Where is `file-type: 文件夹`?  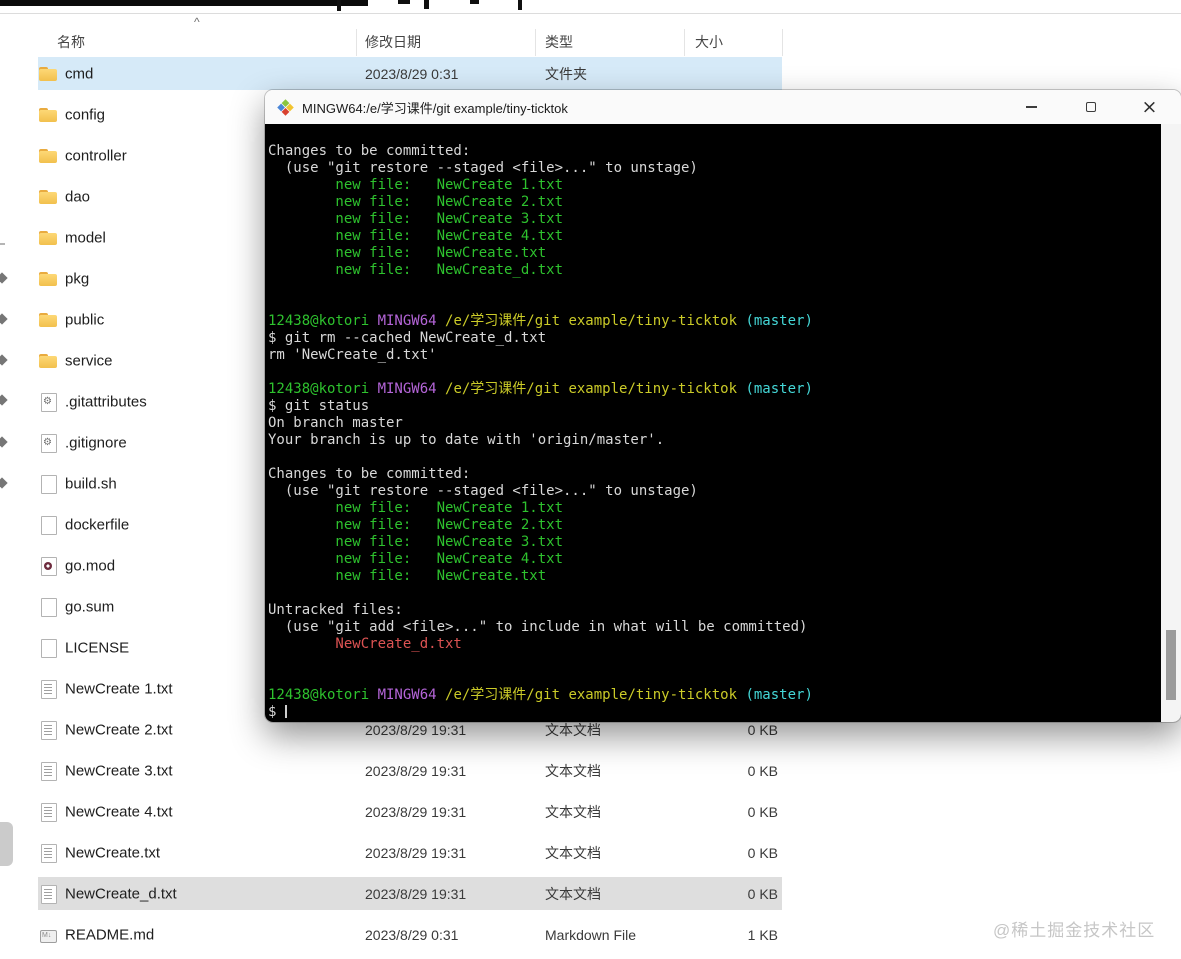 file-type: 文件夹 is located at coordinates (566, 73).